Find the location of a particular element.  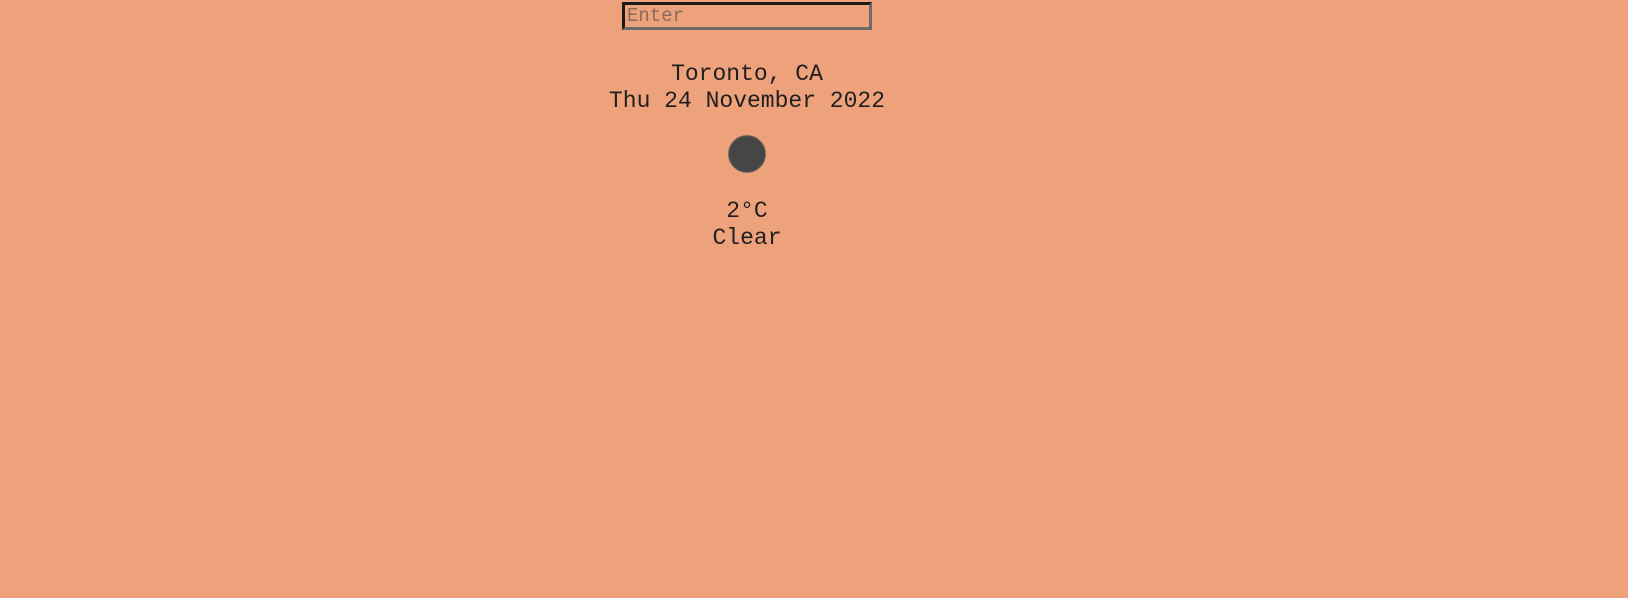

temperature-label: 2°C is located at coordinates (747, 211).